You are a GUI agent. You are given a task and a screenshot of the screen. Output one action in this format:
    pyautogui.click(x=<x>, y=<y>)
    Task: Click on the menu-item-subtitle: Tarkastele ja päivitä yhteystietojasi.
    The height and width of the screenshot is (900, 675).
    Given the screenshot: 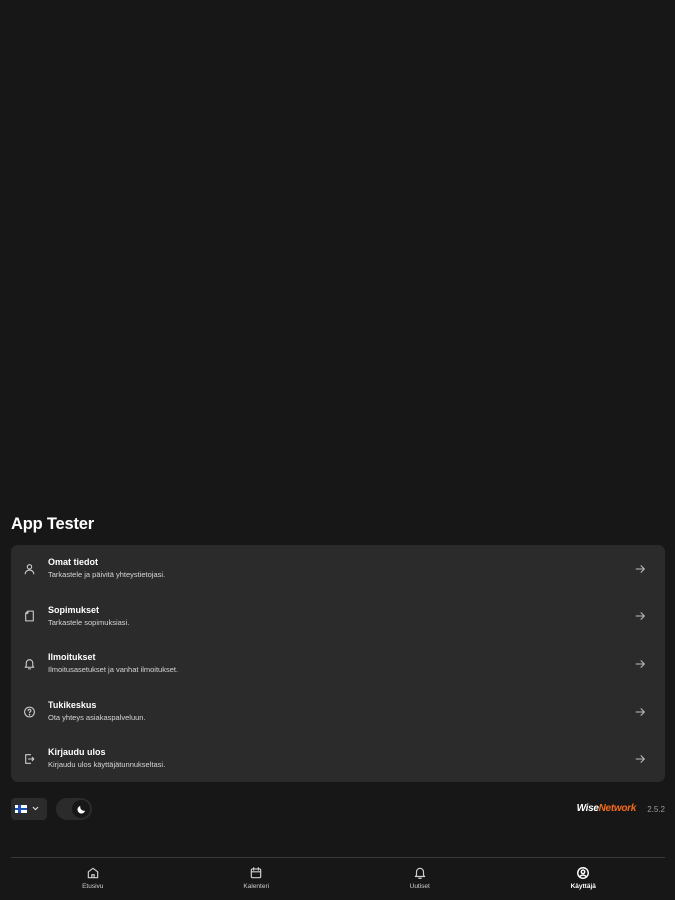 What is the action you would take?
    pyautogui.click(x=107, y=574)
    